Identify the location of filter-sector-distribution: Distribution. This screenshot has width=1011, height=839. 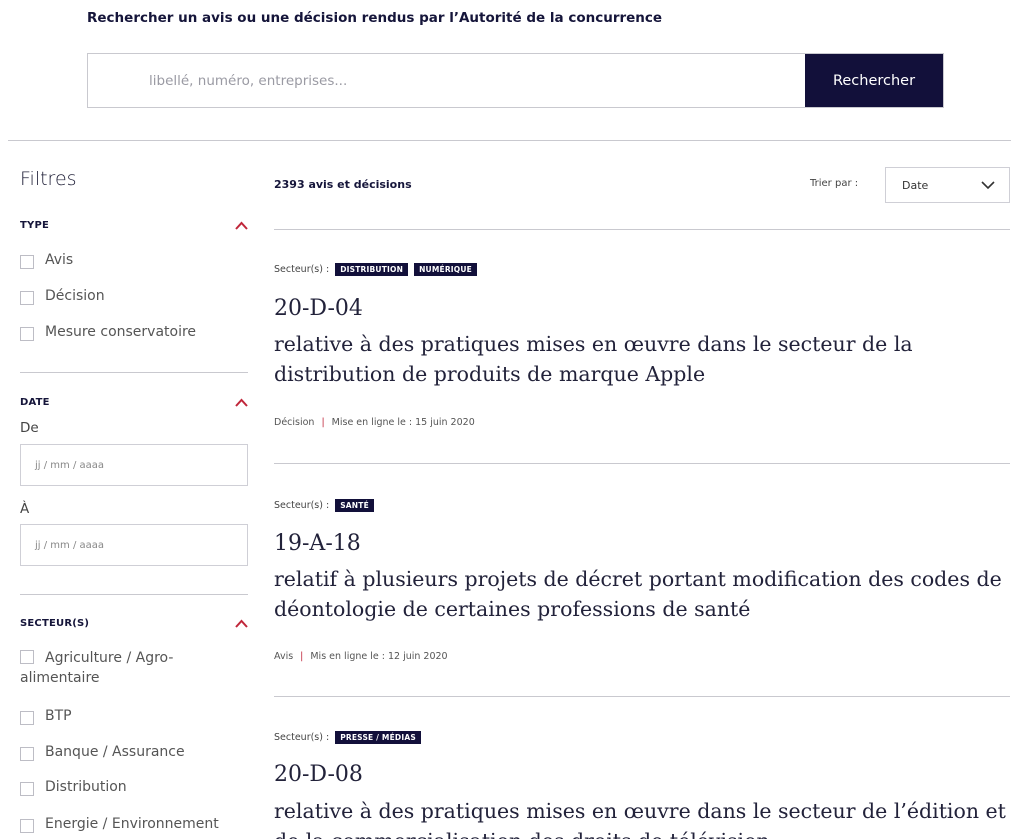
(73, 787).